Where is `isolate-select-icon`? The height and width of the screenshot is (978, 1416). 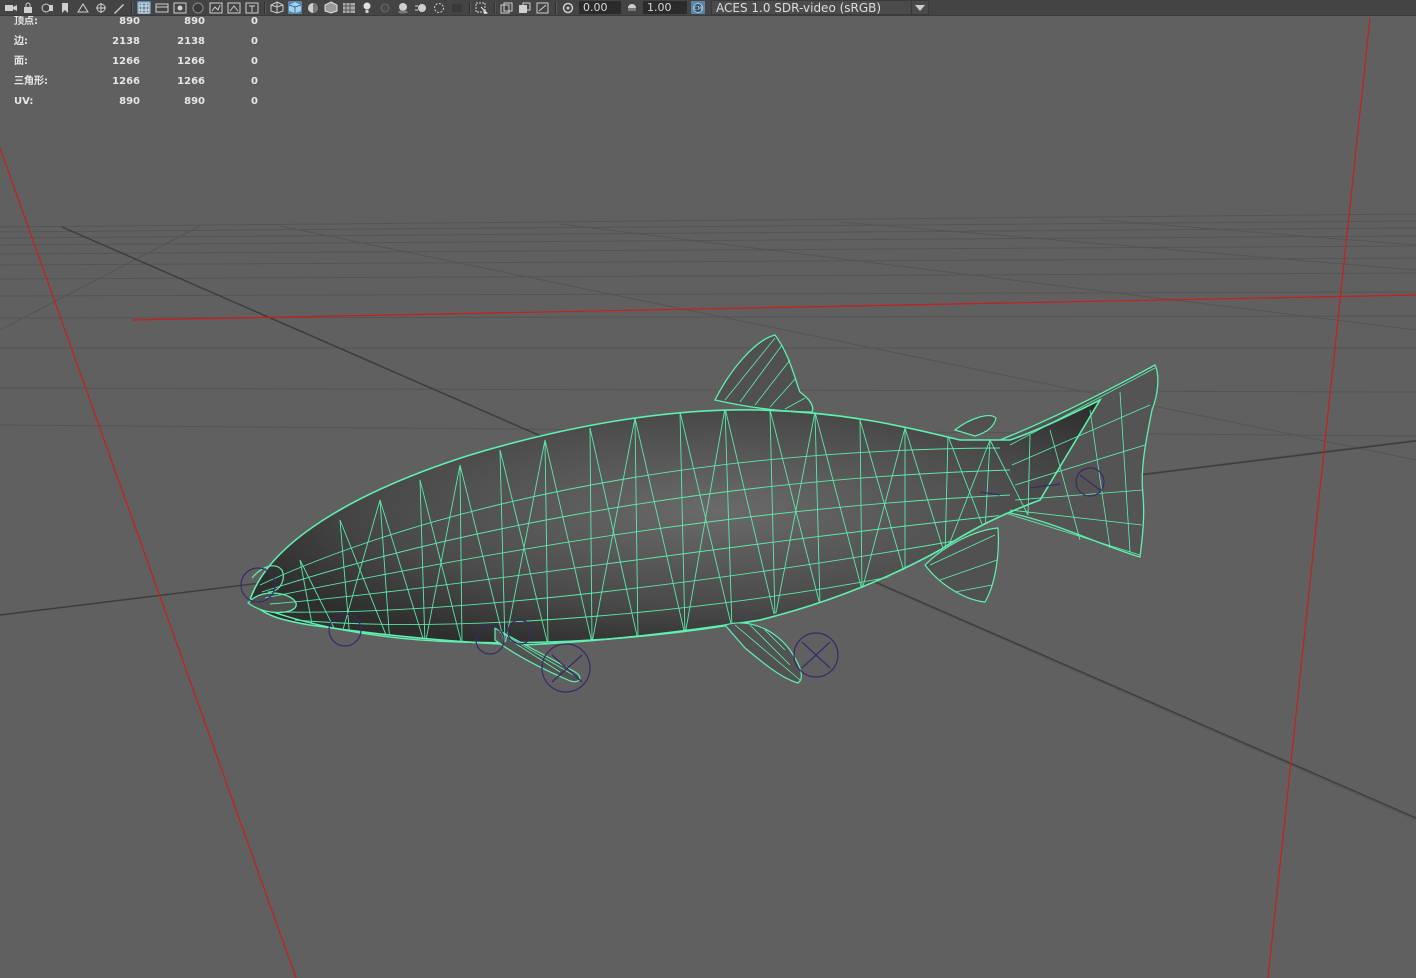 isolate-select-icon is located at coordinates (482, 7).